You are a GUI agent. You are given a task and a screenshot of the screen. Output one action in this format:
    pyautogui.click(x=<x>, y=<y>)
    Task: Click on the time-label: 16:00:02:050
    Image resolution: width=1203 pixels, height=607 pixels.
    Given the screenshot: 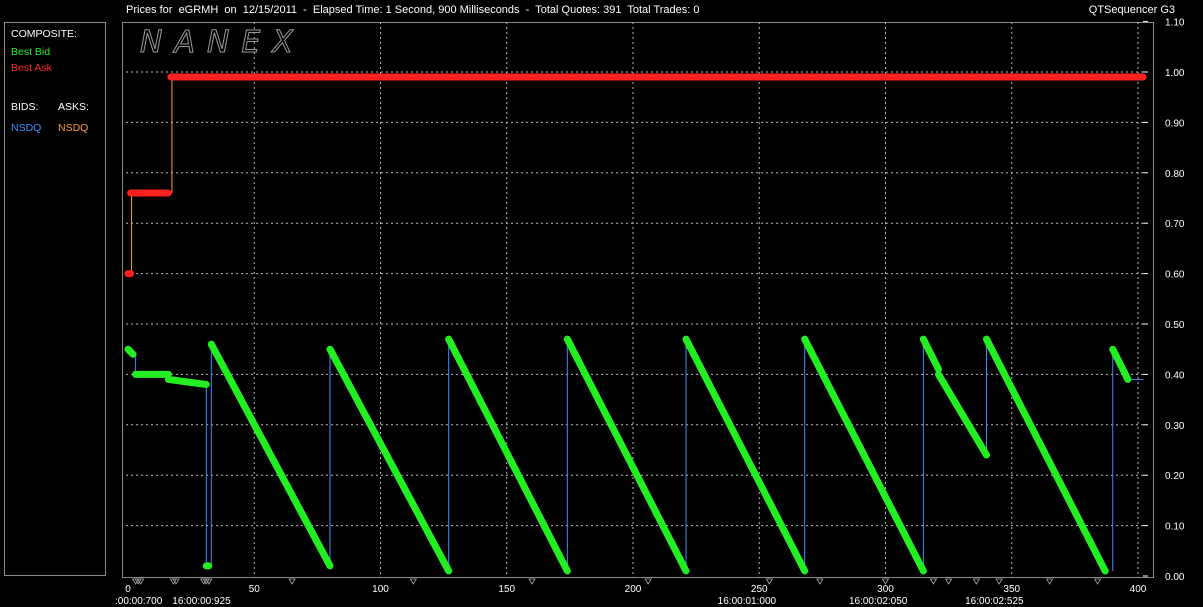 What is the action you would take?
    pyautogui.click(x=878, y=601)
    